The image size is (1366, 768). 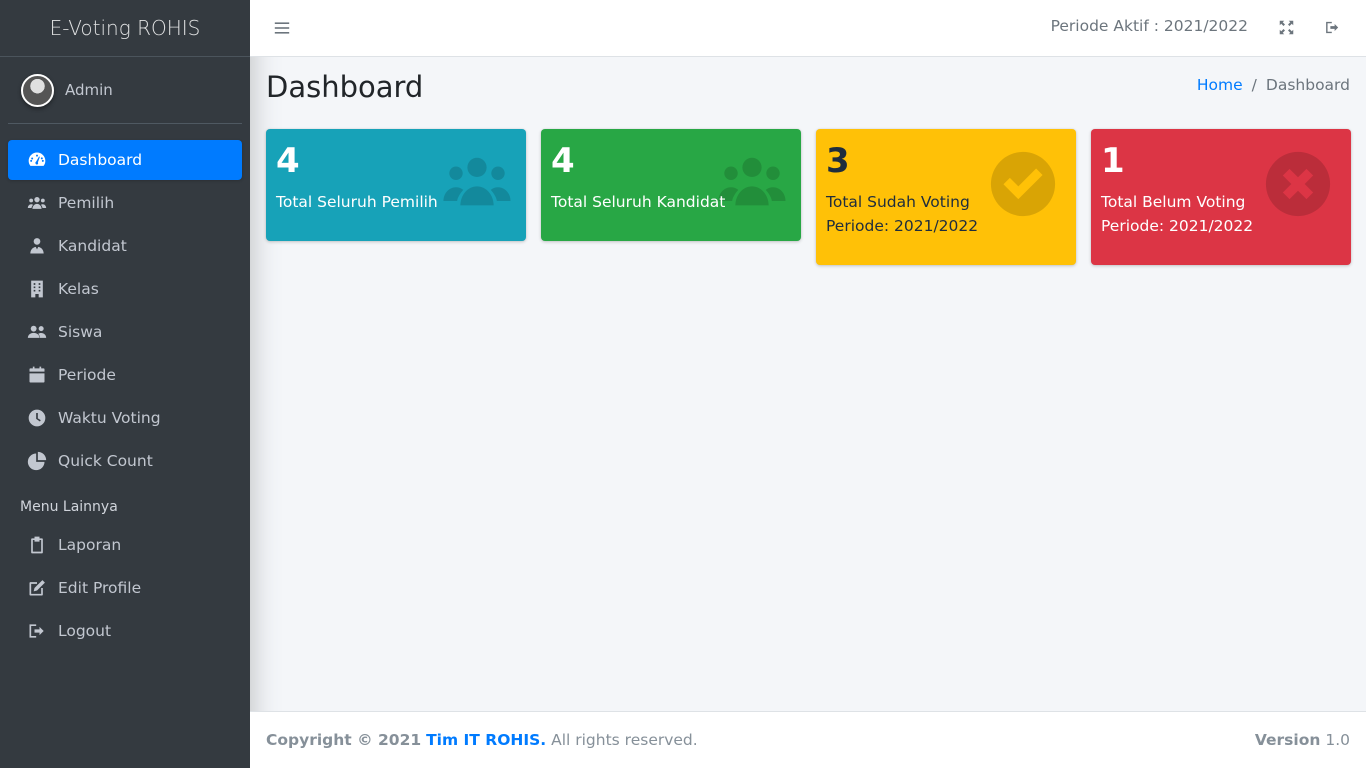 I want to click on version-number: 1.0, so click(x=1337, y=740).